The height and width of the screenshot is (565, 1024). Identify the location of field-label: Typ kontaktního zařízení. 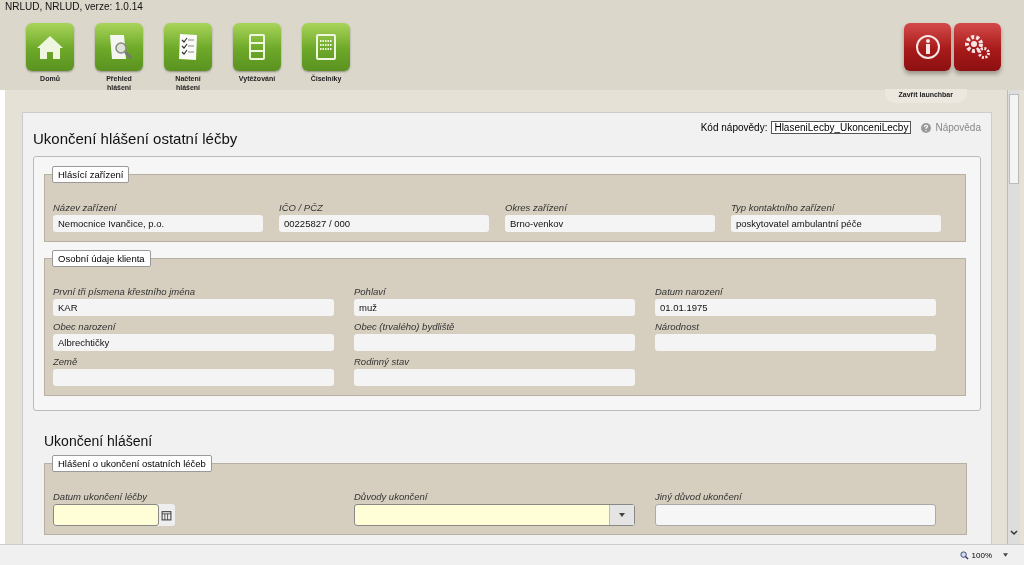
(783, 208).